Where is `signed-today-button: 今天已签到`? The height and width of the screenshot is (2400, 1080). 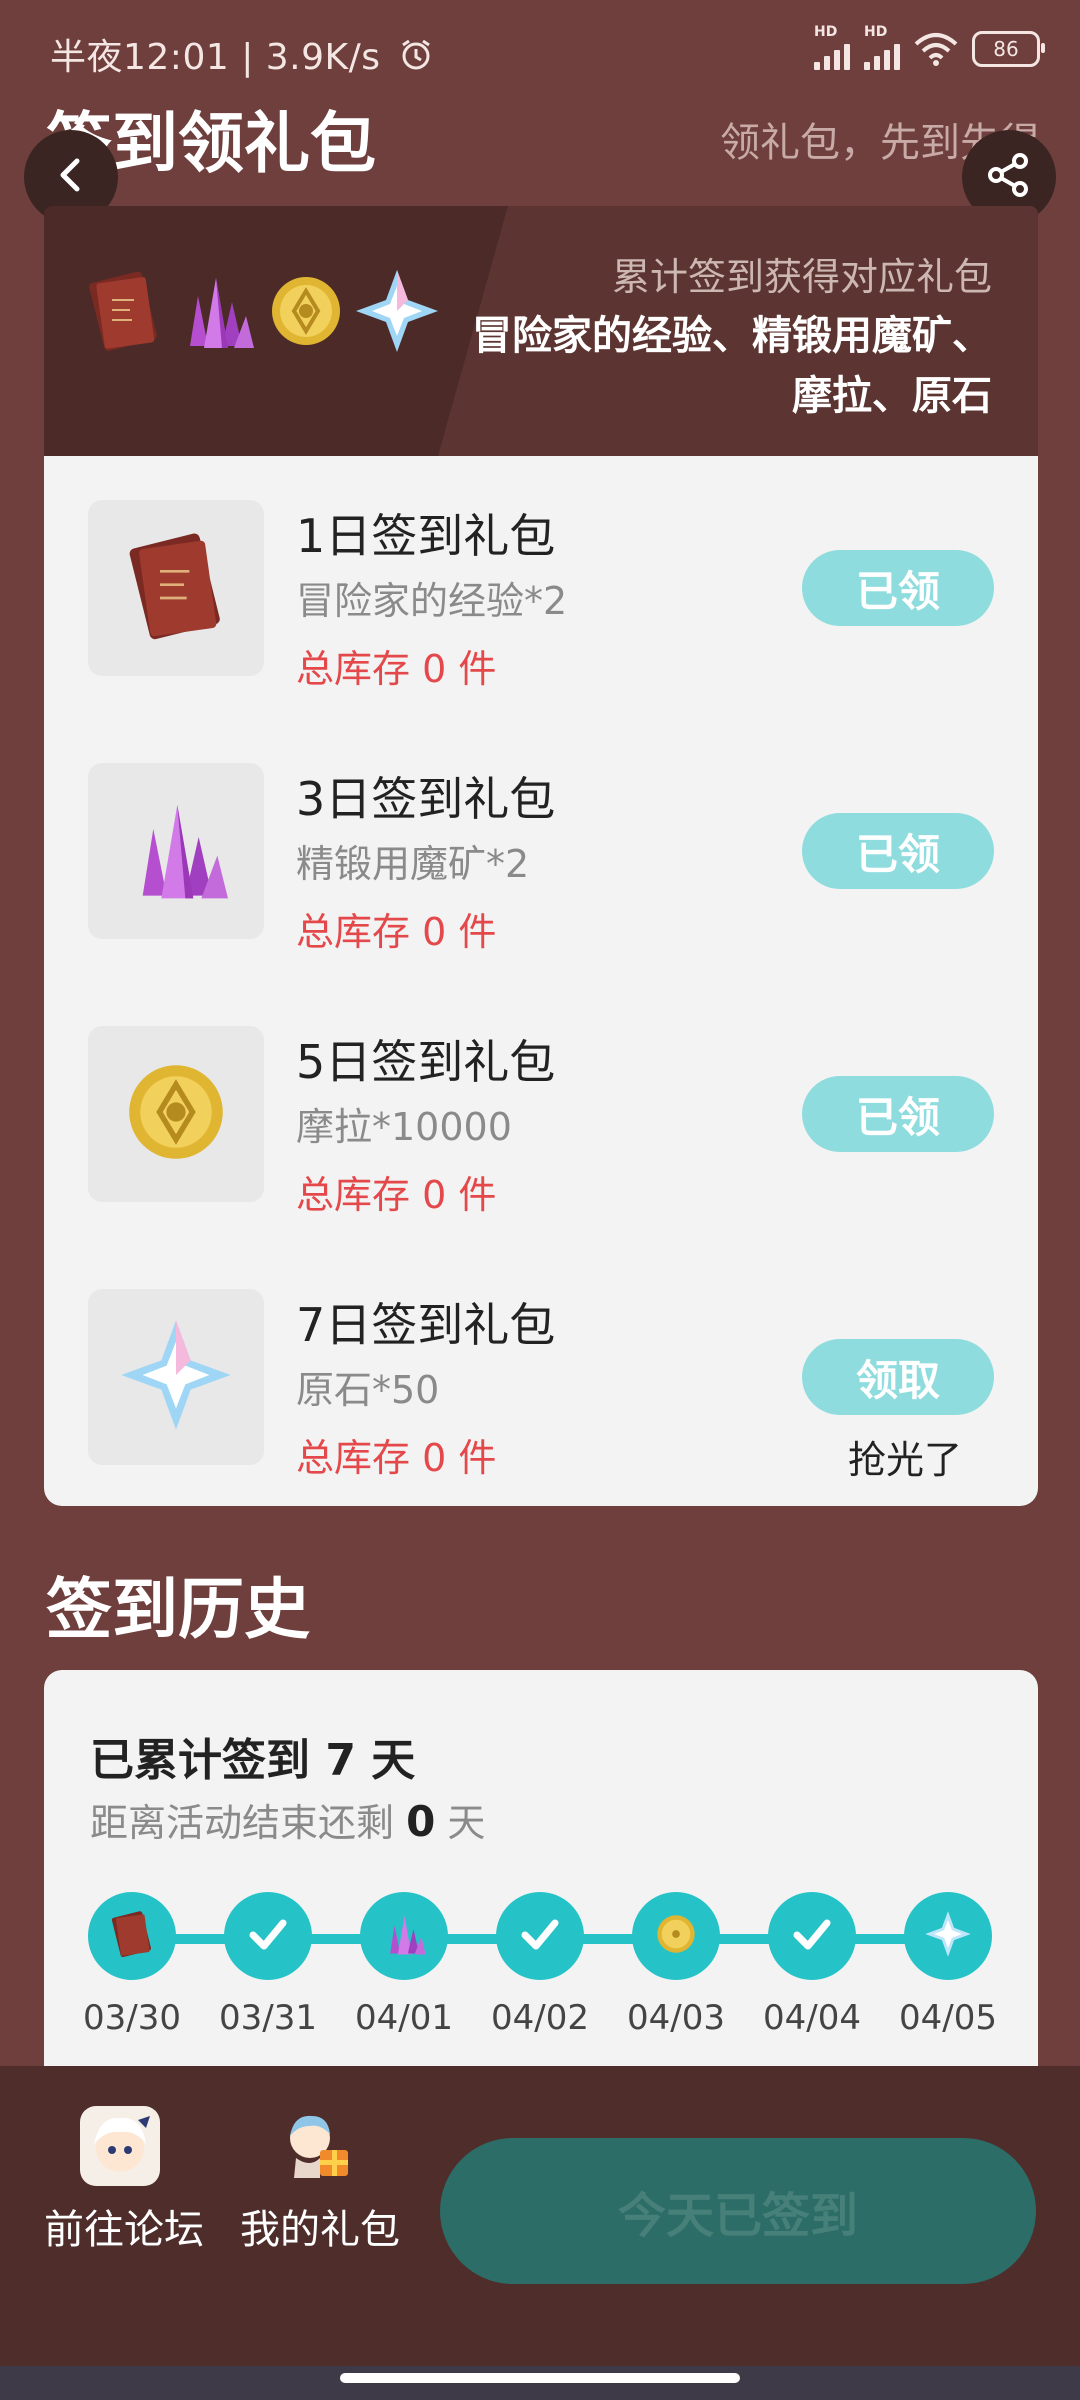
signed-today-button: 今天已签到 is located at coordinates (738, 2211).